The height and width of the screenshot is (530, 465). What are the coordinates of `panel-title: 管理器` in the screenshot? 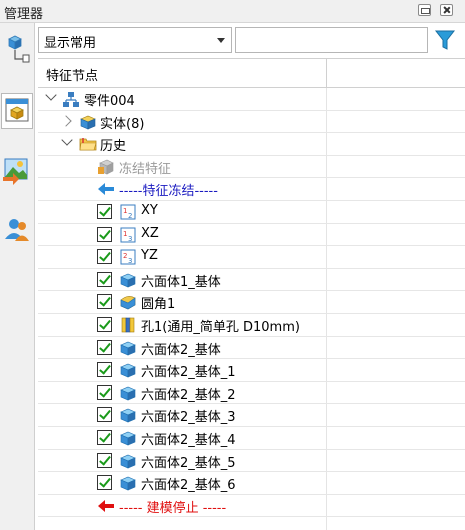 It's located at (24, 14).